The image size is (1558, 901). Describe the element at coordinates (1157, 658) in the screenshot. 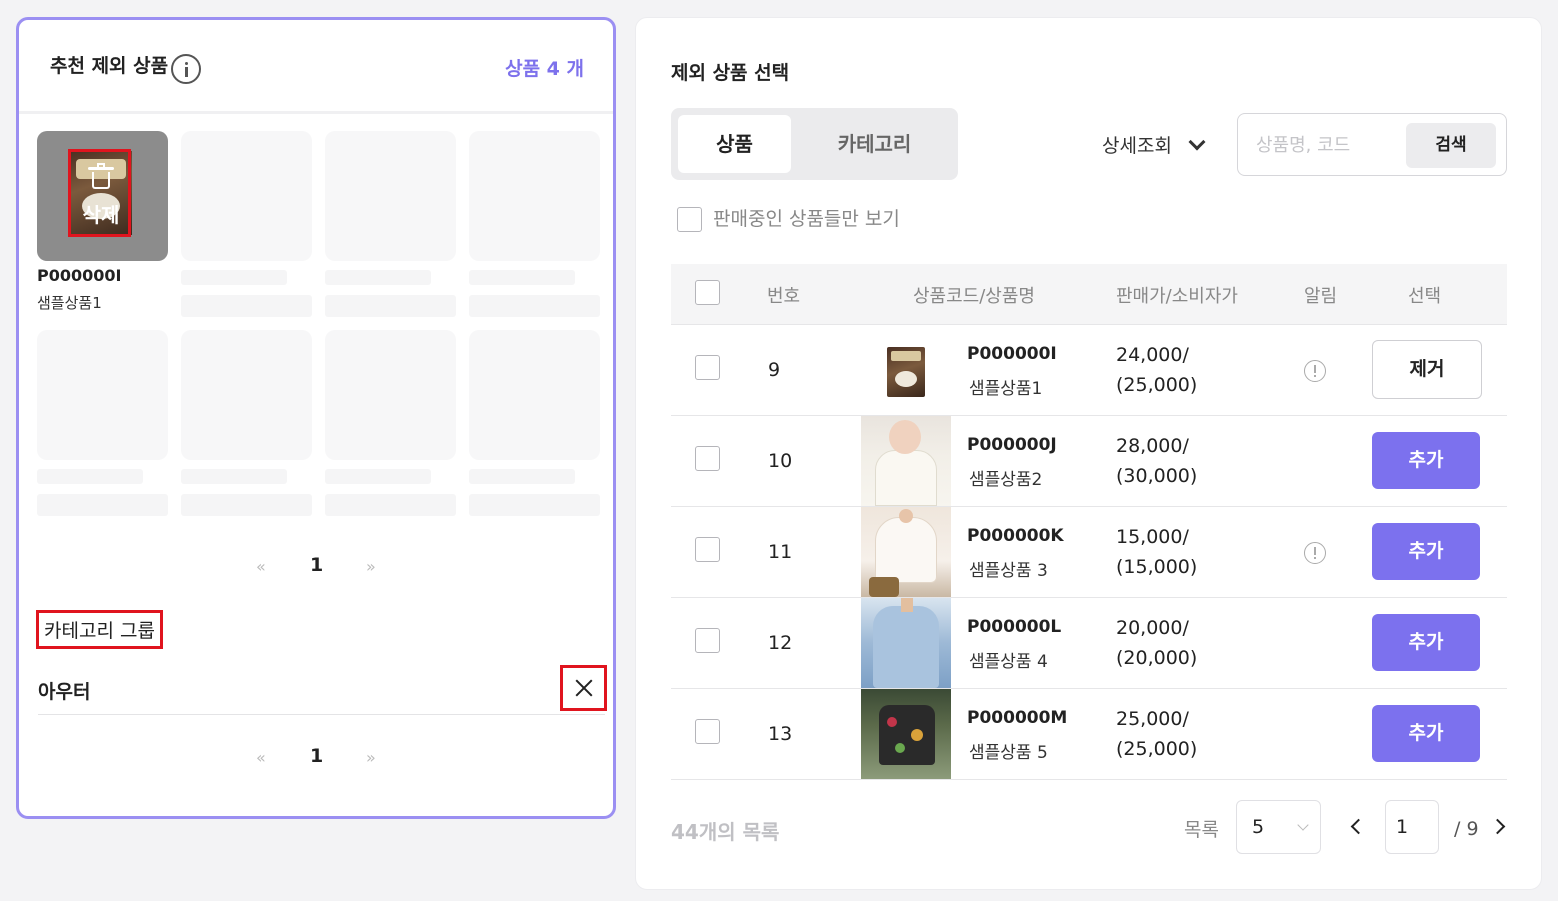

I see `consumer-price: (20,000)` at that location.